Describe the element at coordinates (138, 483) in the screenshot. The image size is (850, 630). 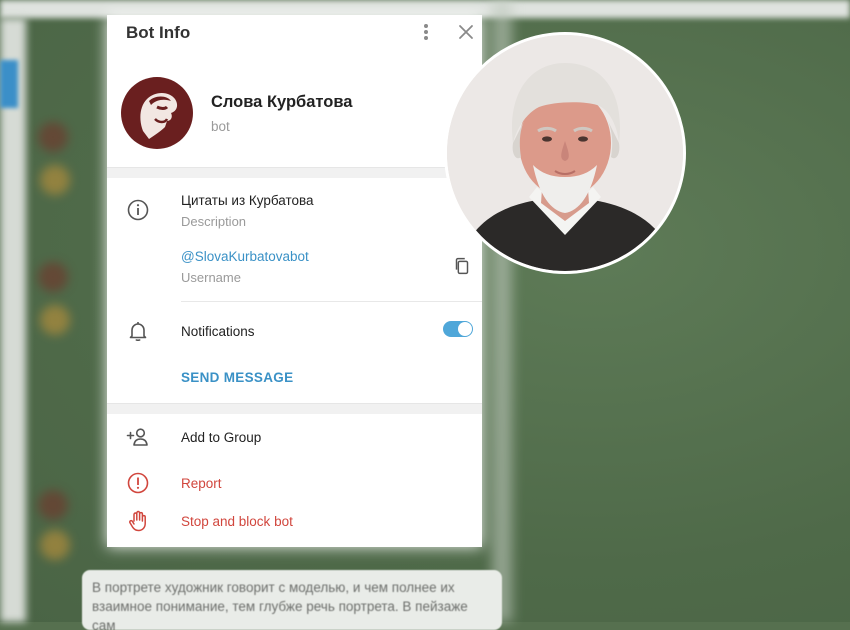
I see `alert-circle-icon` at that location.